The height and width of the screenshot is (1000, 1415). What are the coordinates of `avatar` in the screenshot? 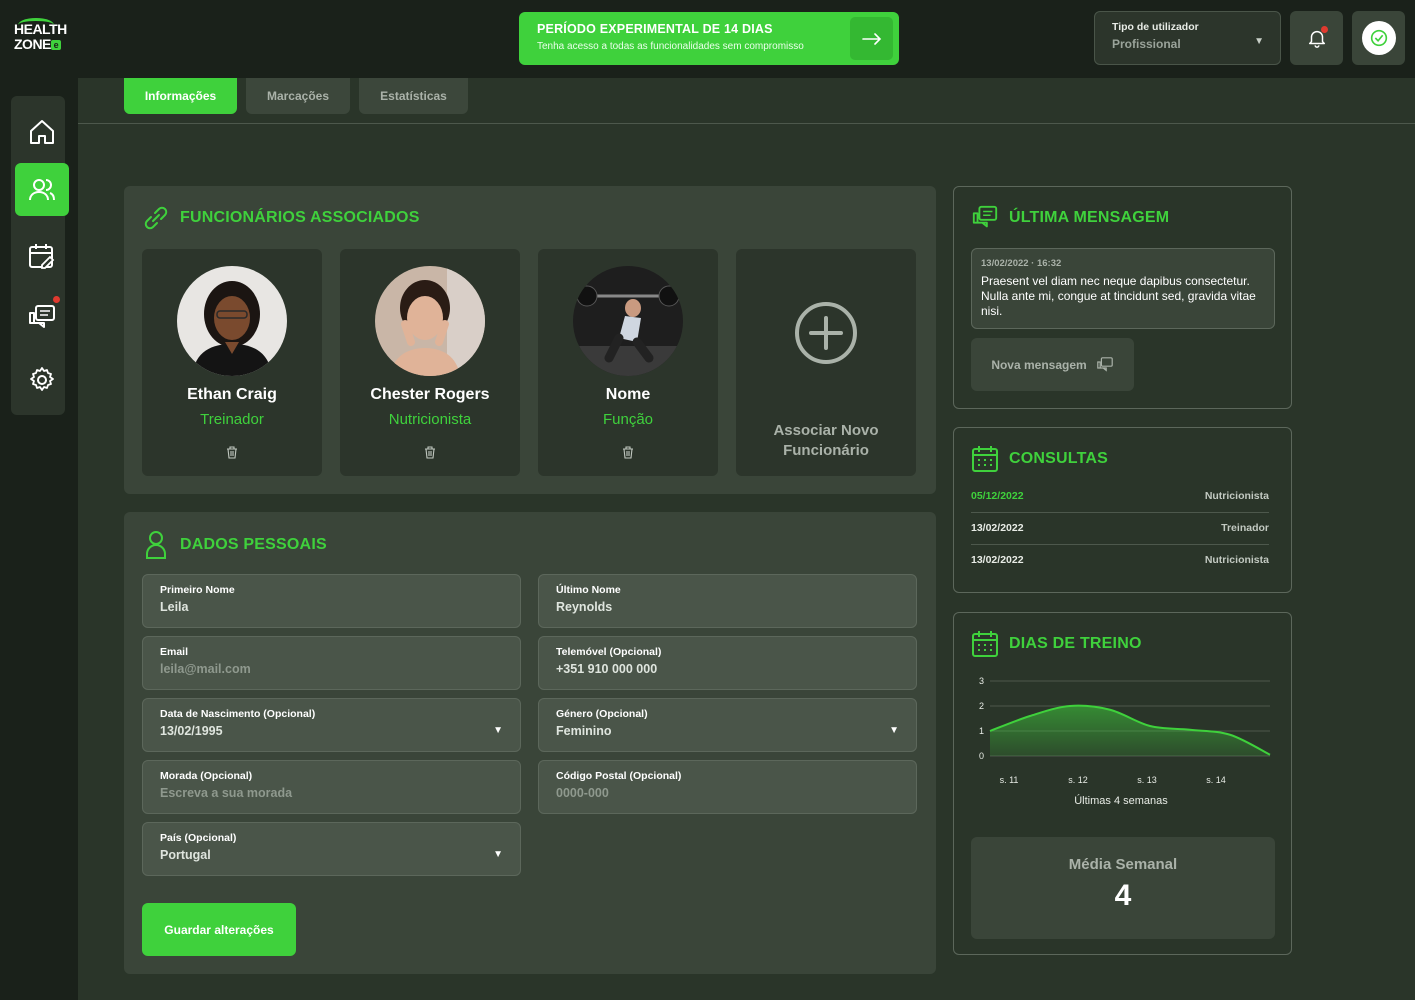 It's located at (1378, 38).